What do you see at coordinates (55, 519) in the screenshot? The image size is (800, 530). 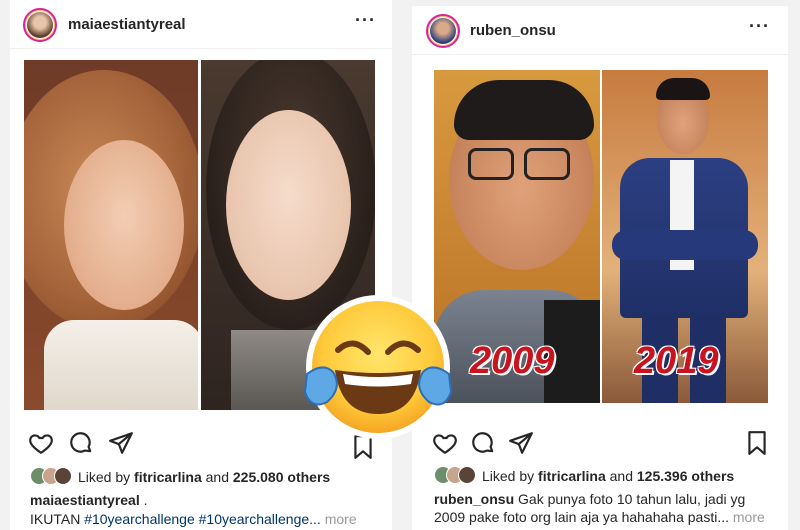 I see `caption-line2-text: IKUTAN` at bounding box center [55, 519].